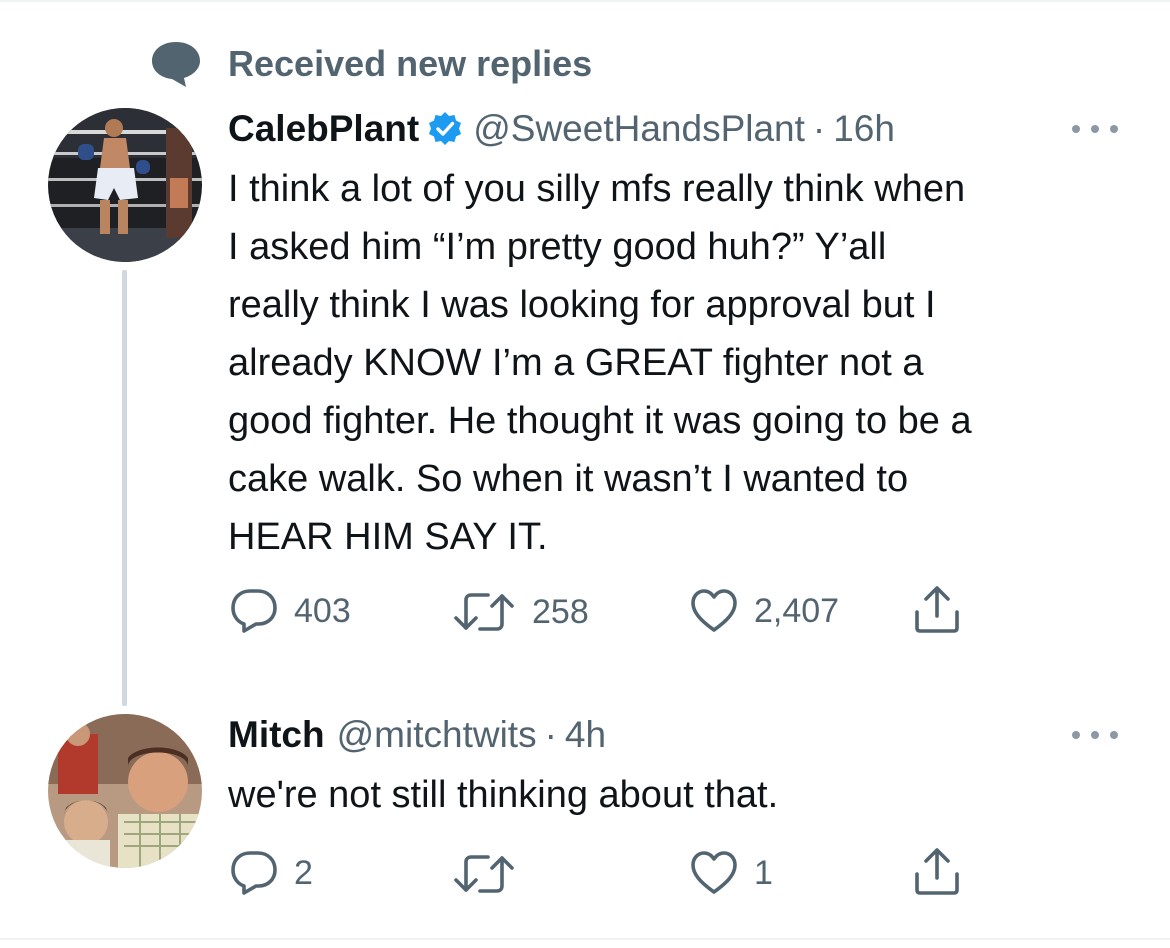  I want to click on tweet-text-line: we're not still thinking about that., so click(503, 795).